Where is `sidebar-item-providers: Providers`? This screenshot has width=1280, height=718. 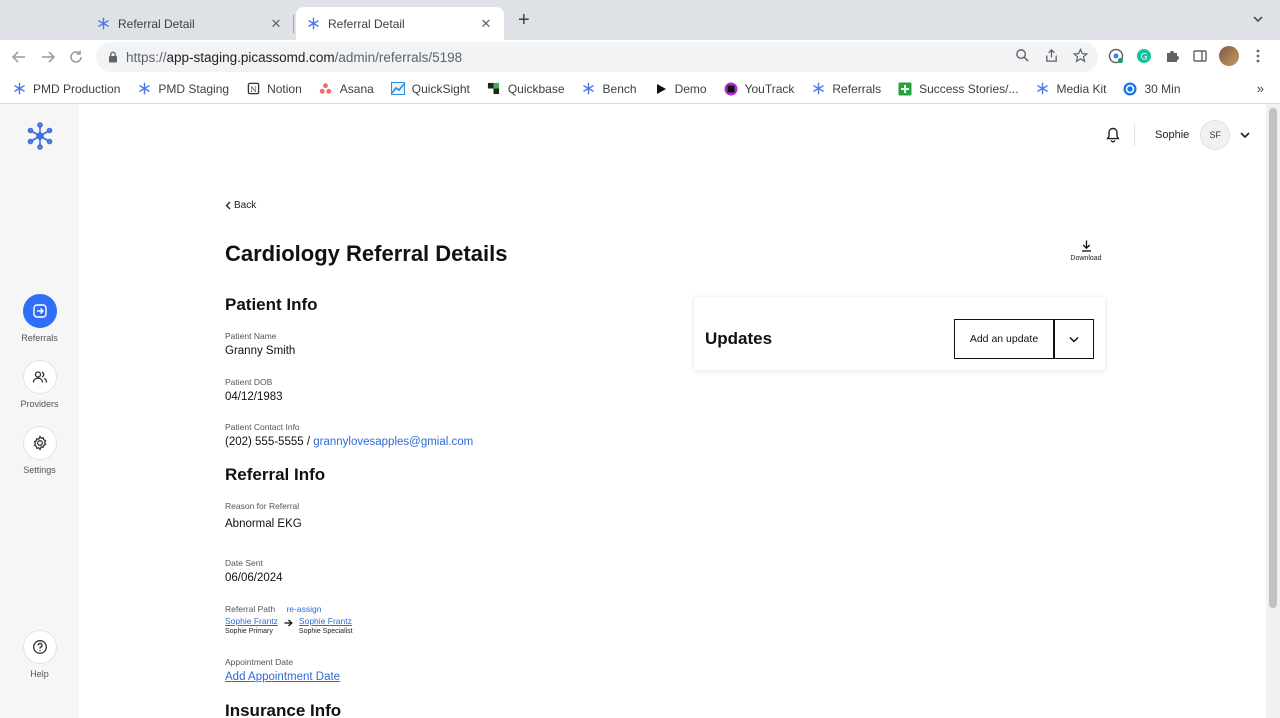 sidebar-item-providers: Providers is located at coordinates (39, 384).